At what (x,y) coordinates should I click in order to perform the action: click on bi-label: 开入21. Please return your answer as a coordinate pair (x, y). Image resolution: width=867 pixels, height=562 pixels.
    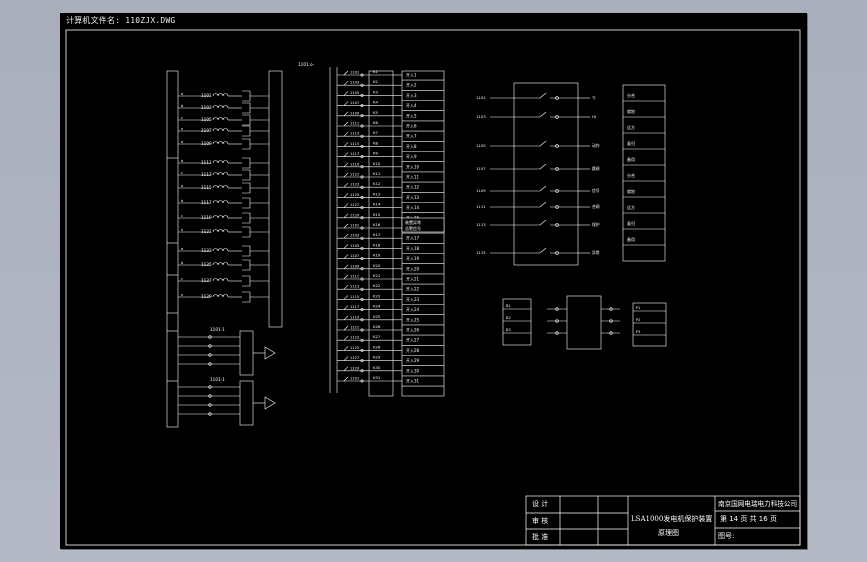
    Looking at the image, I should click on (413, 279).